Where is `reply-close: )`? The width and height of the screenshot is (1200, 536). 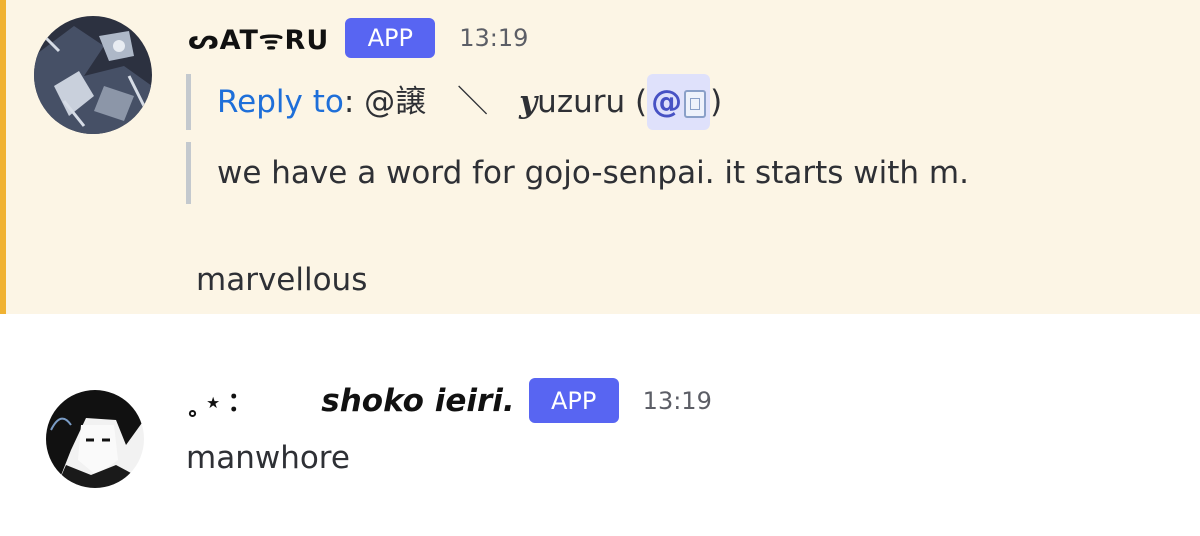
reply-close: ) is located at coordinates (716, 102).